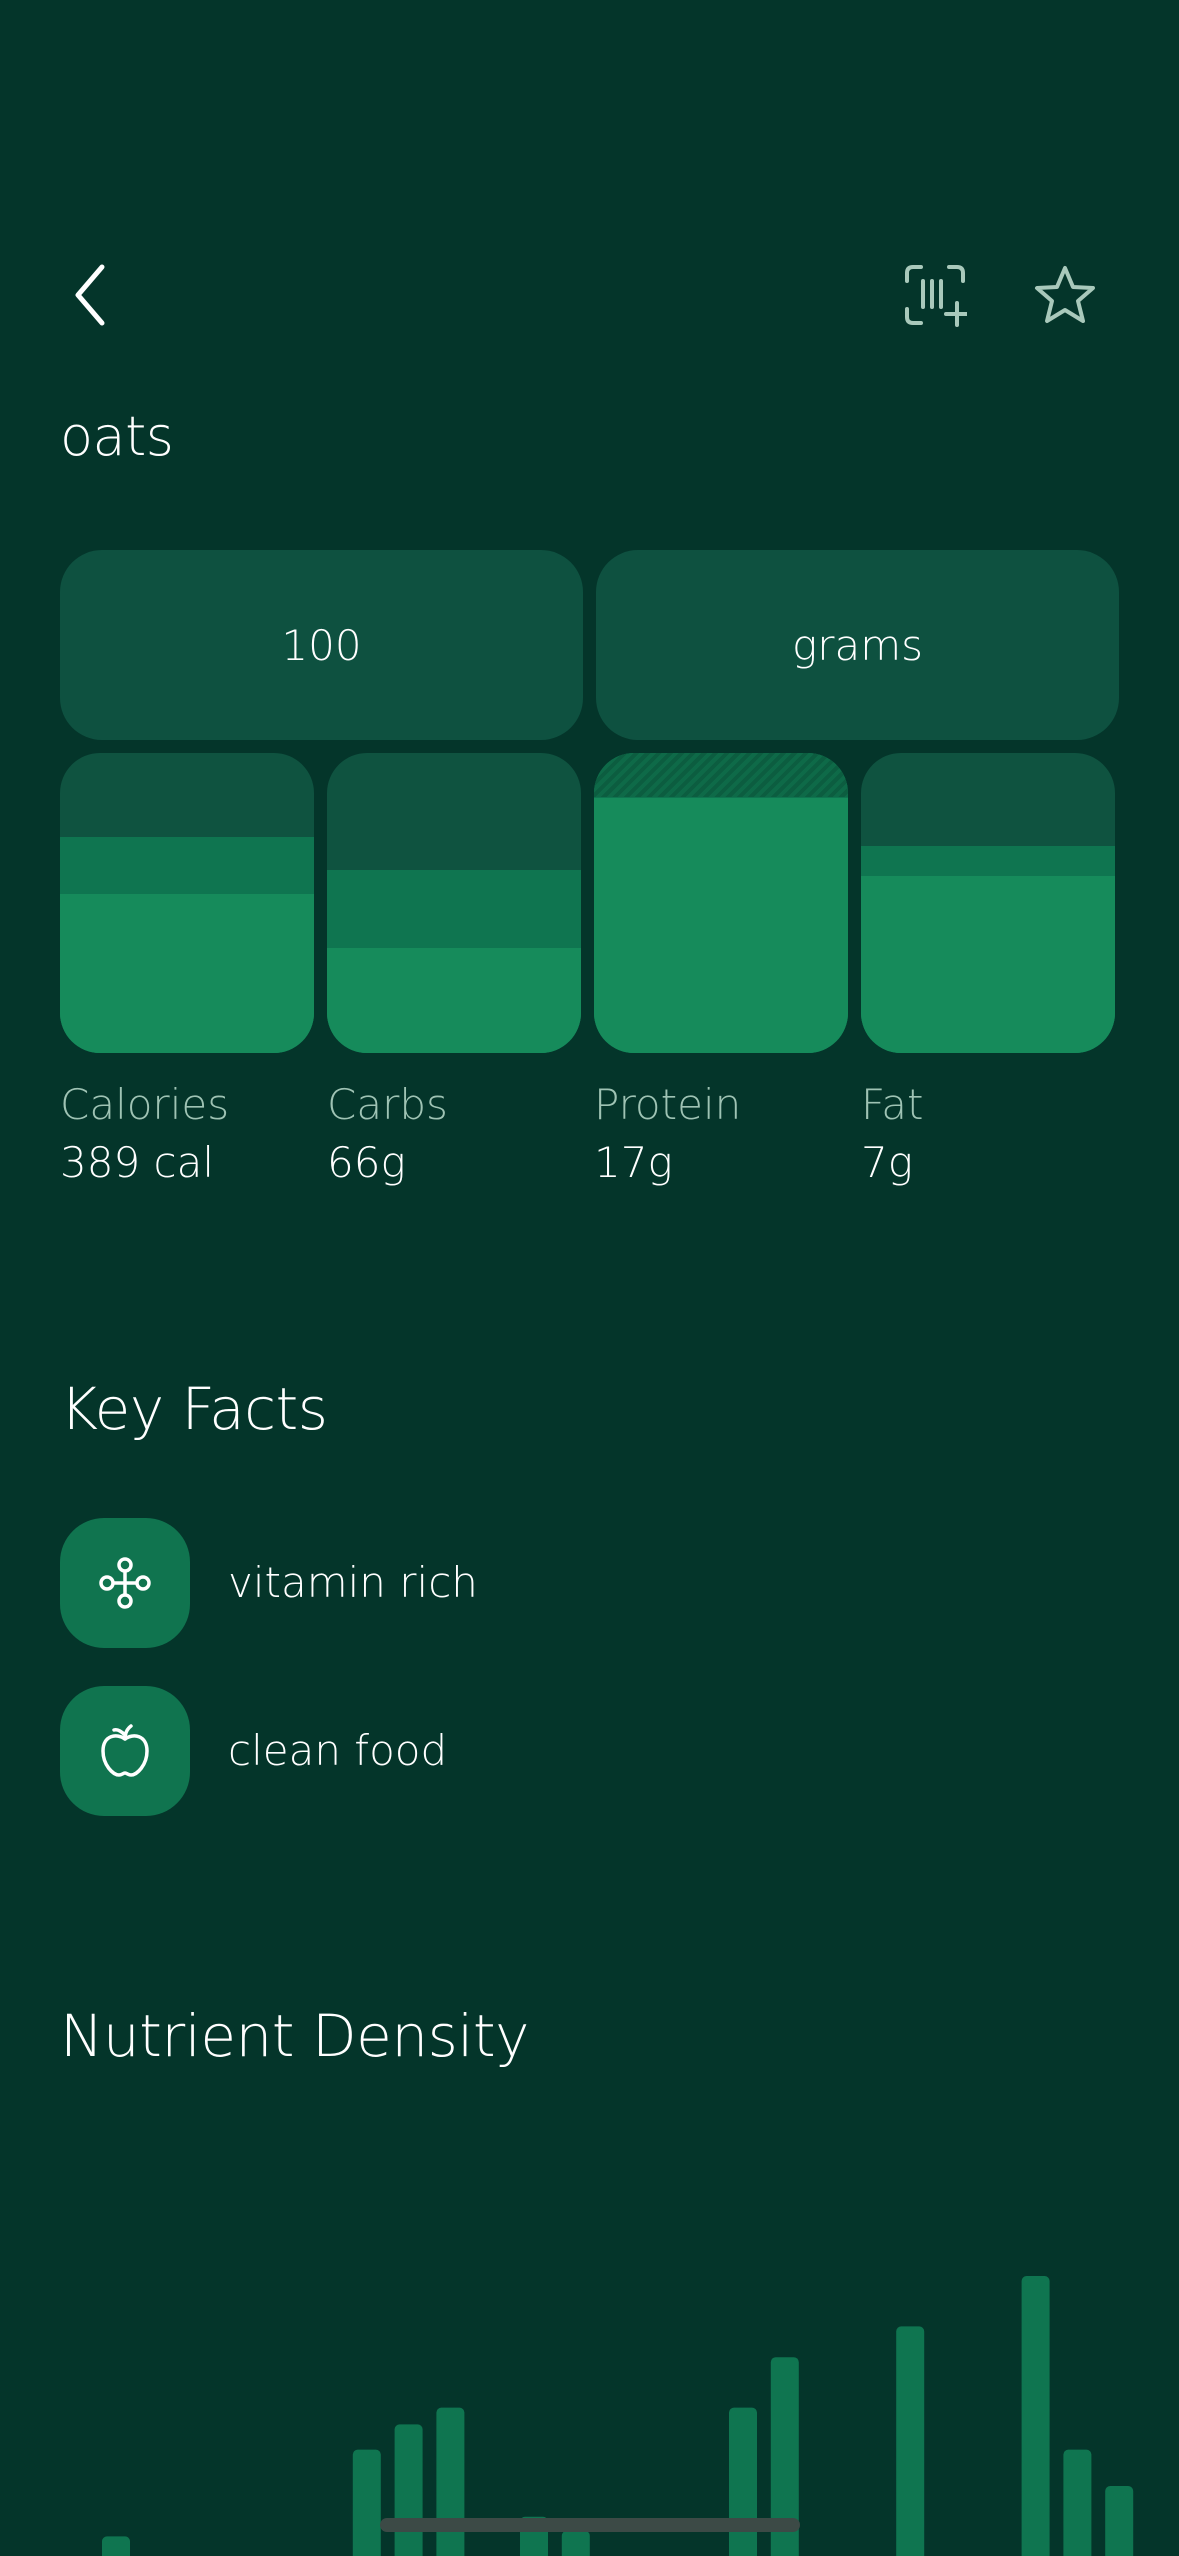  I want to click on protein-value: 17g, so click(633, 1162).